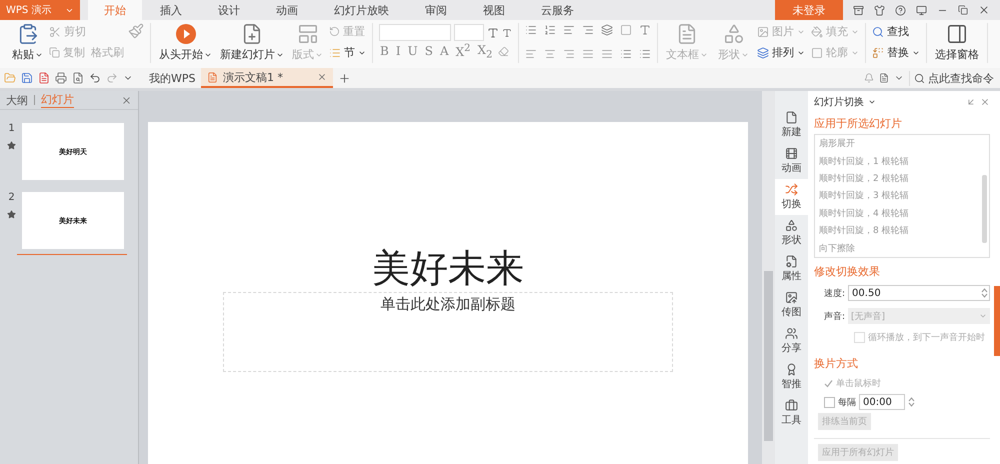  Describe the element at coordinates (791, 413) in the screenshot. I see `side-tool: 工具` at that location.